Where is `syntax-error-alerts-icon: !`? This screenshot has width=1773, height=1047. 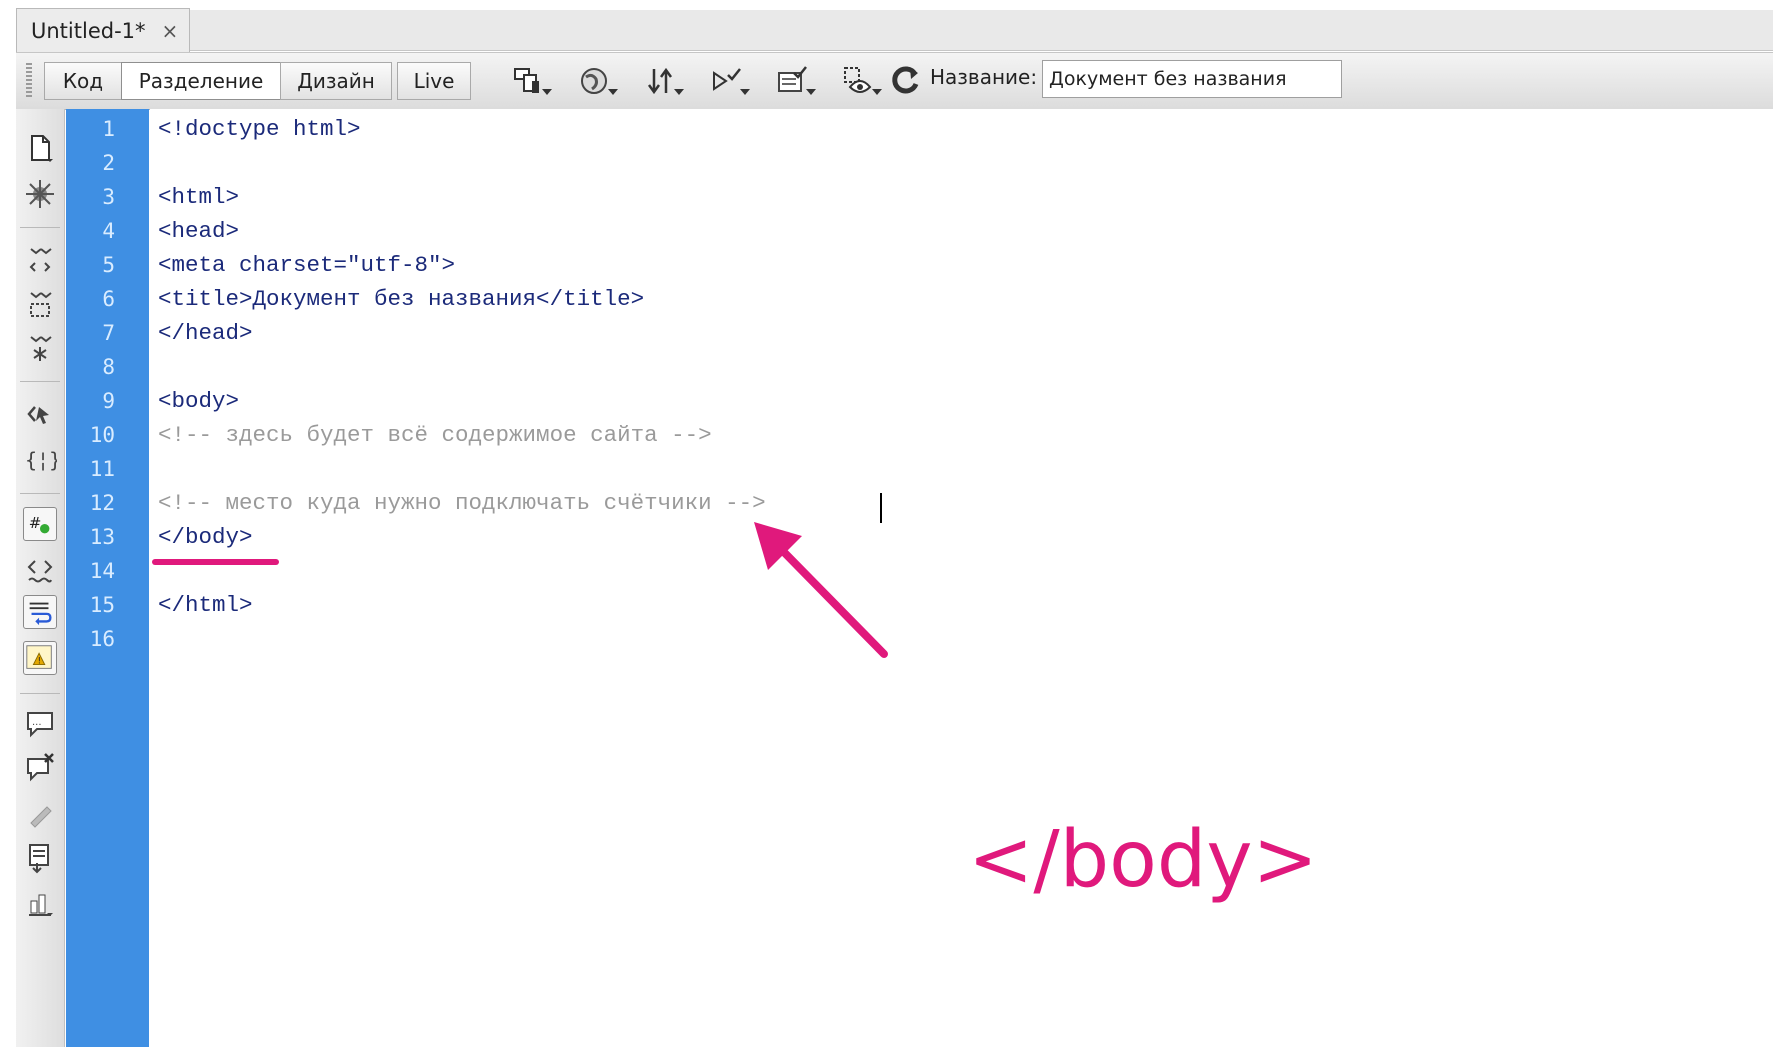
syntax-error-alerts-icon: ! is located at coordinates (40, 658).